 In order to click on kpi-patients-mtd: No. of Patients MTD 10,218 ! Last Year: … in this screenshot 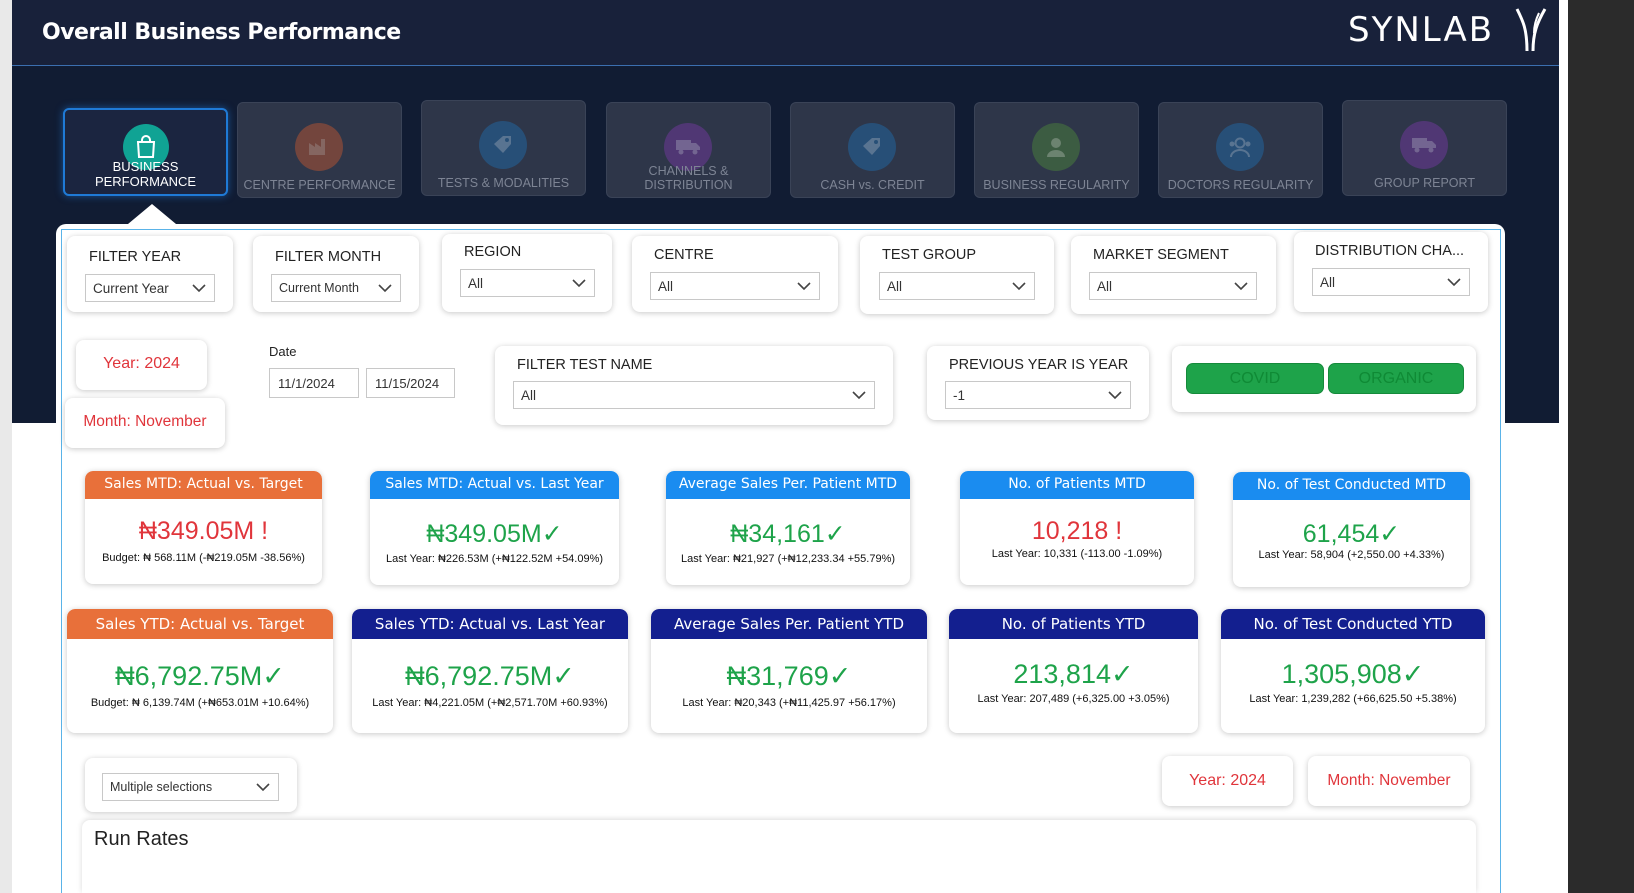, I will do `click(1077, 528)`.